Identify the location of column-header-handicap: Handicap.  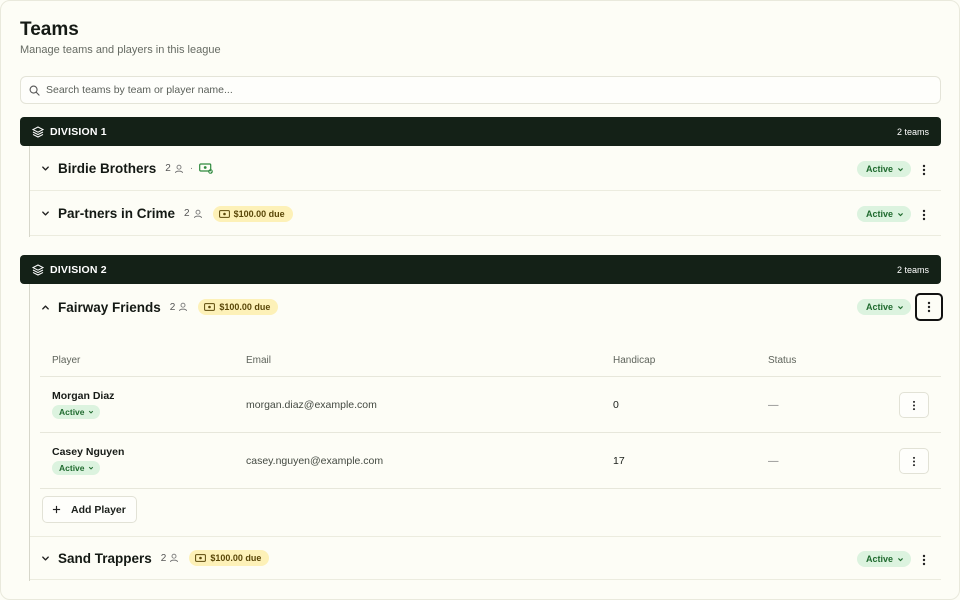
(634, 360).